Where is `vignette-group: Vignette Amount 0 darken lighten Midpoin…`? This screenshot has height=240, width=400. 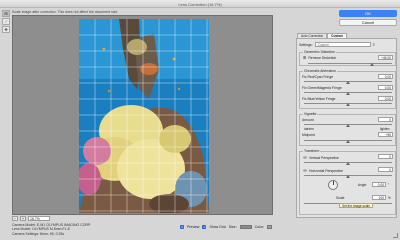 vignette-group: Vignette Amount 0 darken lighten Midpoin… is located at coordinates (347, 129).